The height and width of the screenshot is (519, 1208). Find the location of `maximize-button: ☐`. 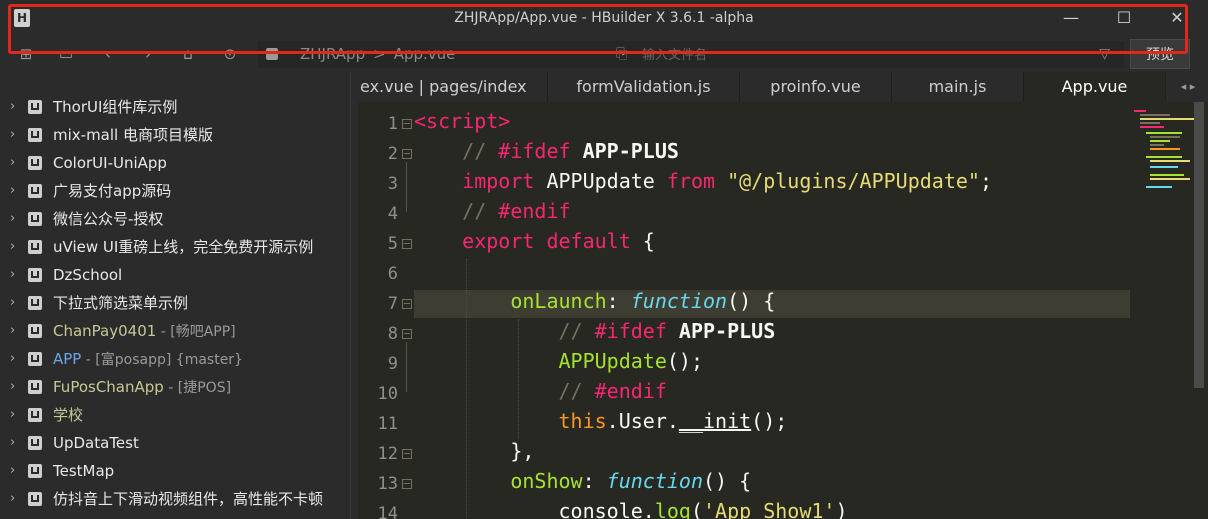

maximize-button: ☐ is located at coordinates (1124, 18).